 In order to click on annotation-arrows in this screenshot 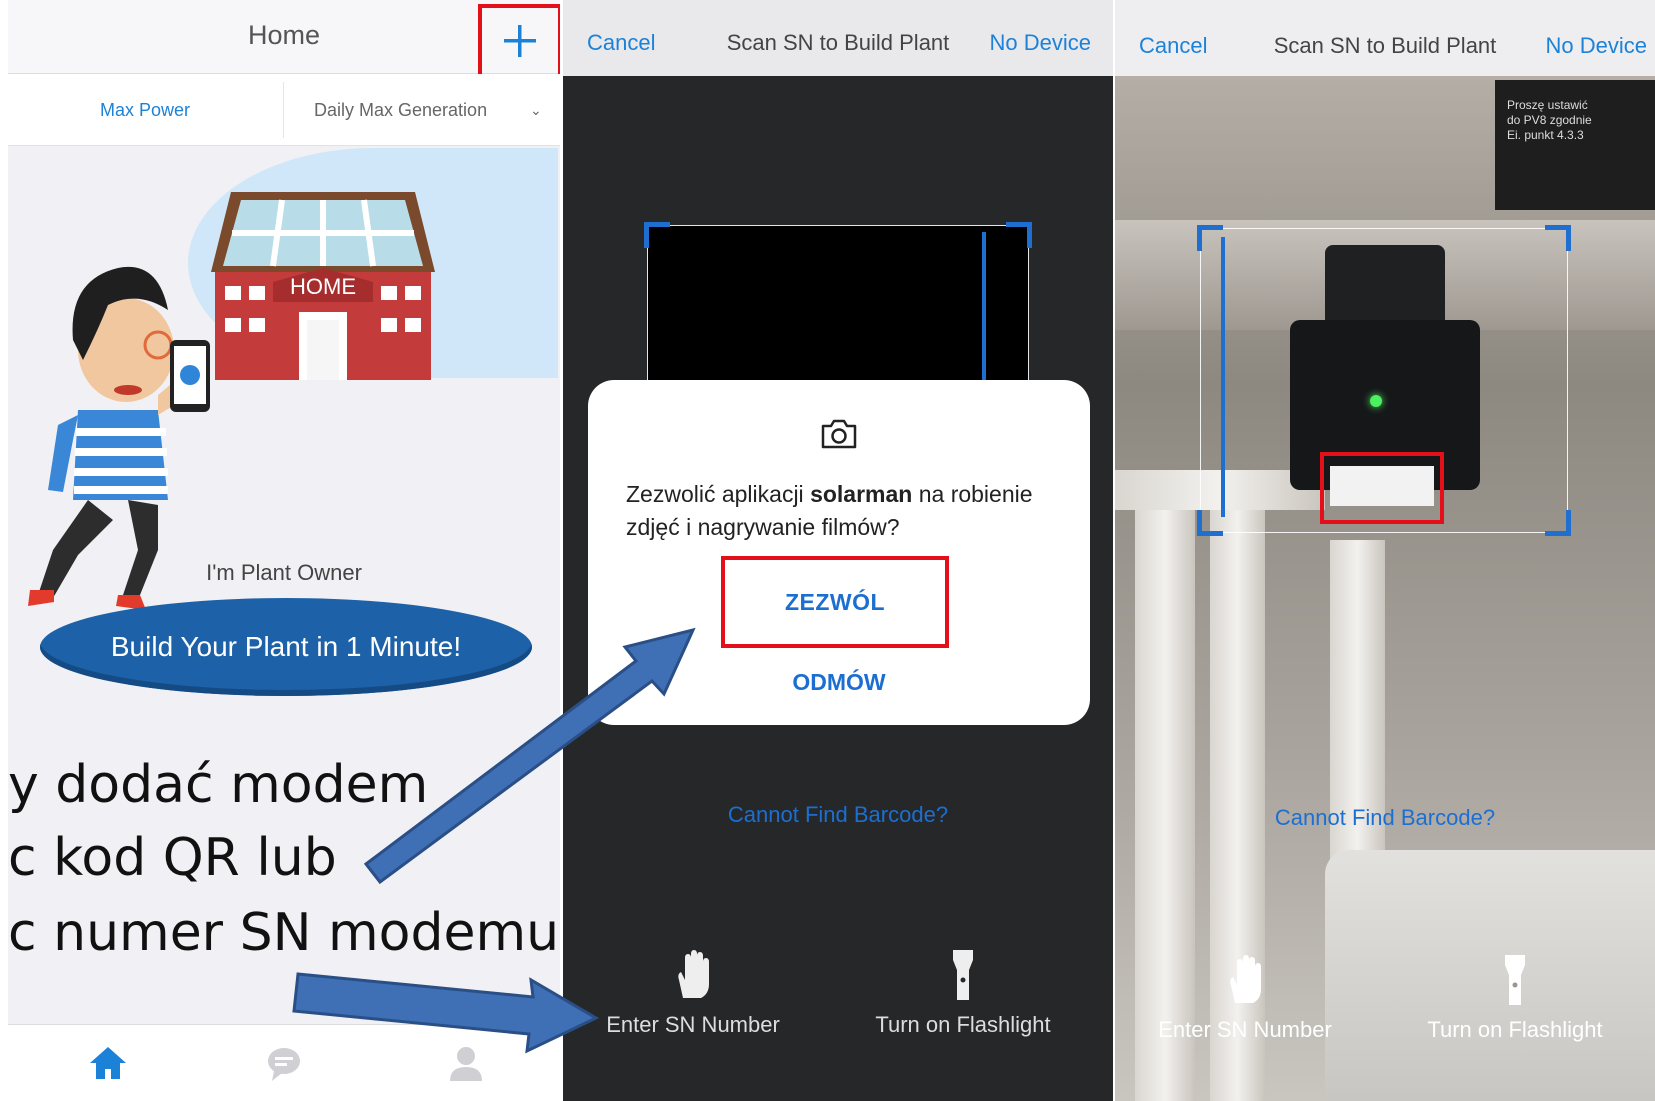, I will do `click(494, 840)`.